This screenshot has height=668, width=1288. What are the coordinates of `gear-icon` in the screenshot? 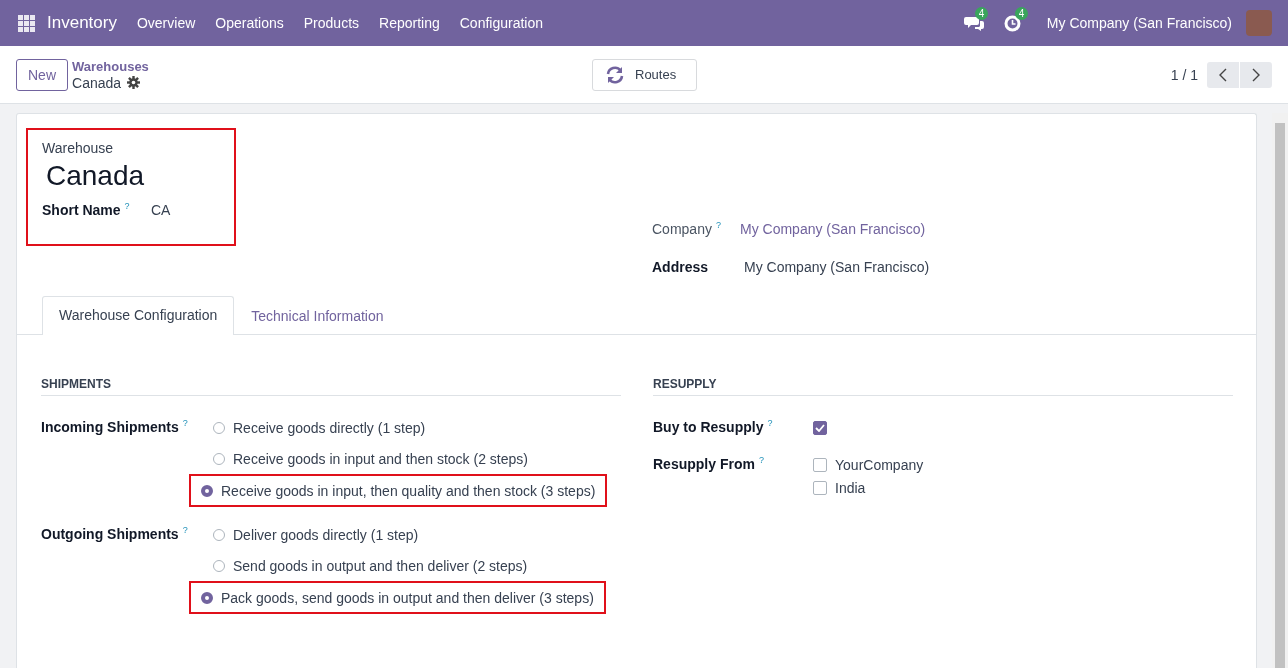 It's located at (134, 82).